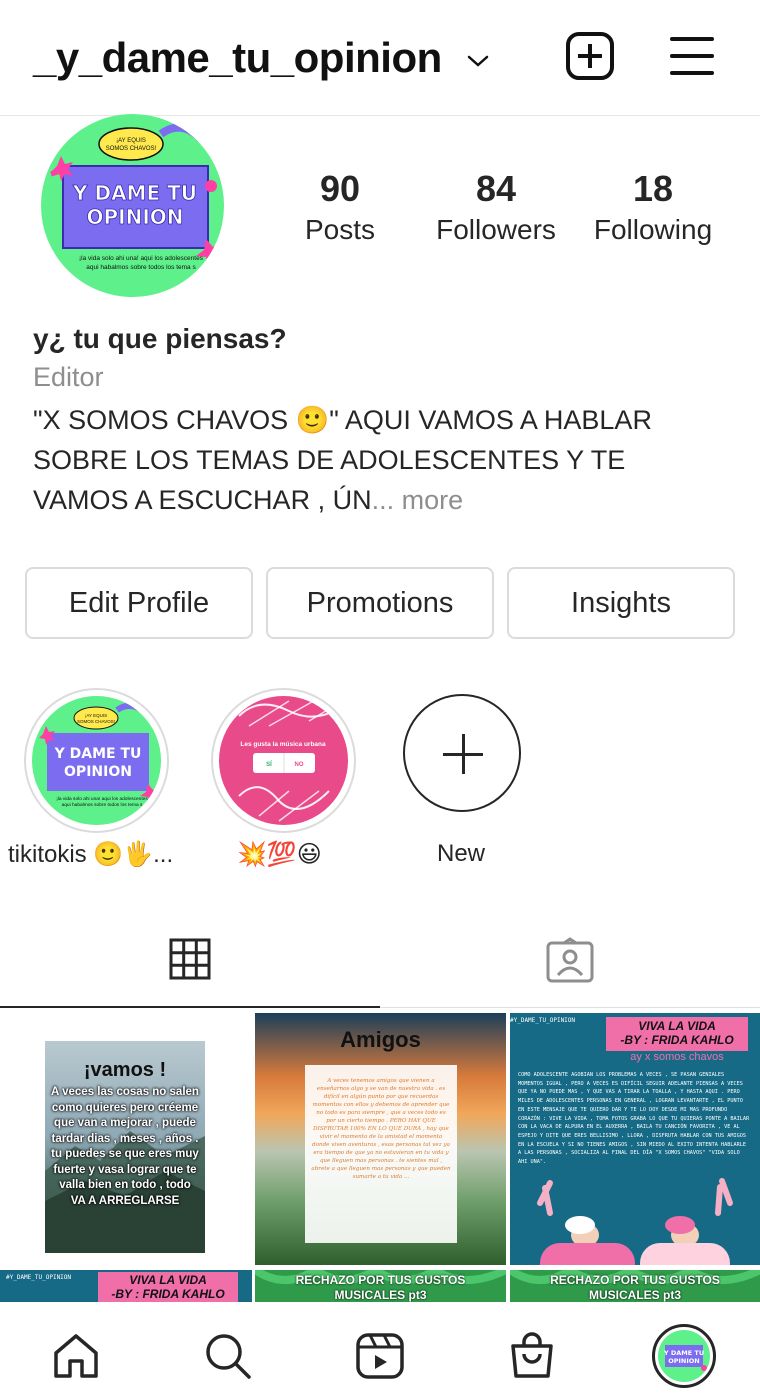 The image size is (760, 1395). What do you see at coordinates (496, 188) in the screenshot?
I see `followers-count: 84` at bounding box center [496, 188].